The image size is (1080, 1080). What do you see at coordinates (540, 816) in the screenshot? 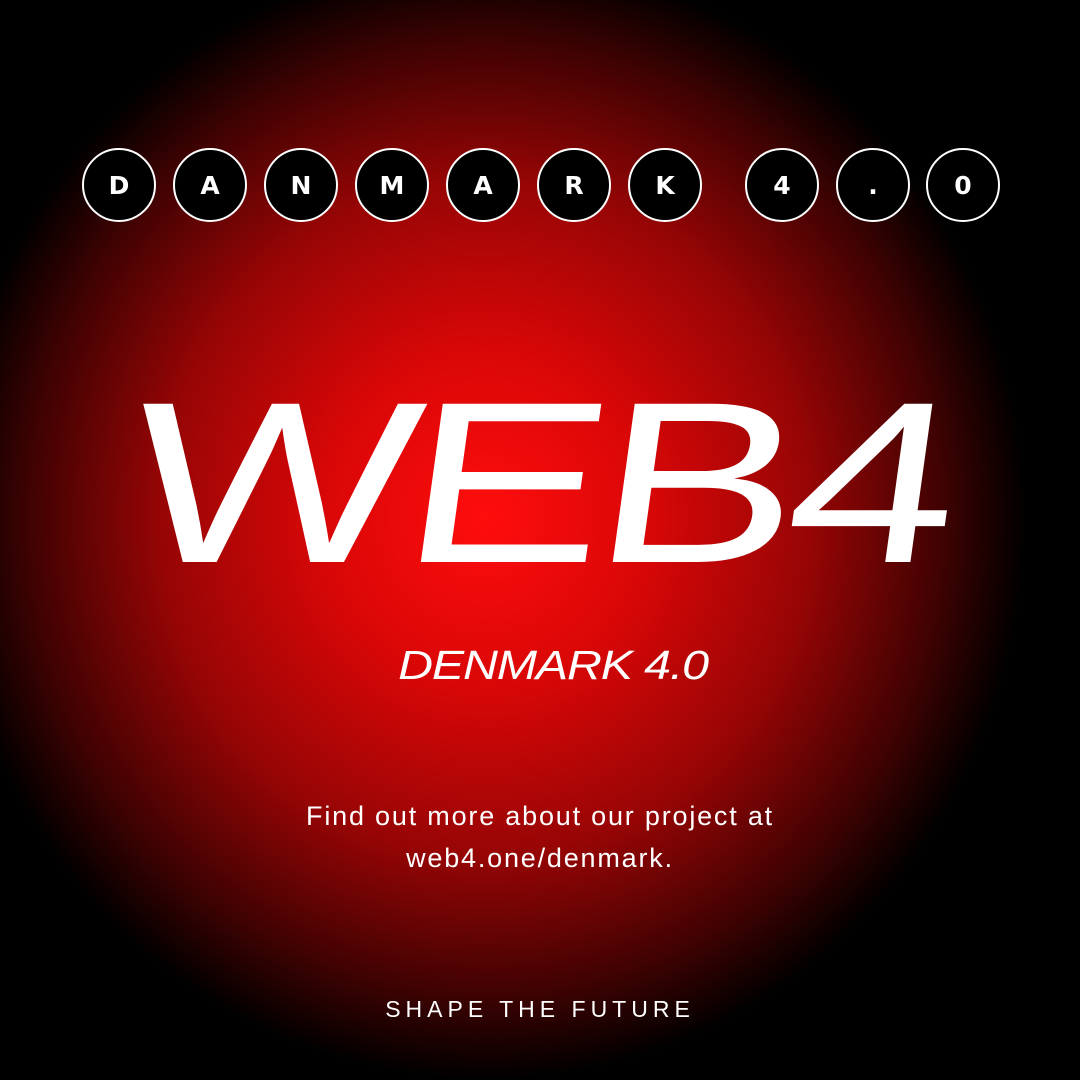
I see `info-line-1: Find out more about our project at` at bounding box center [540, 816].